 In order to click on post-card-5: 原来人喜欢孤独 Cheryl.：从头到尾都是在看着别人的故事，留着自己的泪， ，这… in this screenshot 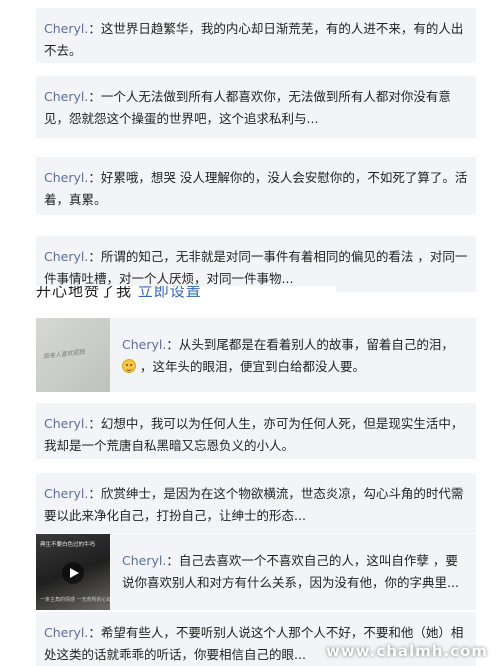, I will do `click(256, 355)`.